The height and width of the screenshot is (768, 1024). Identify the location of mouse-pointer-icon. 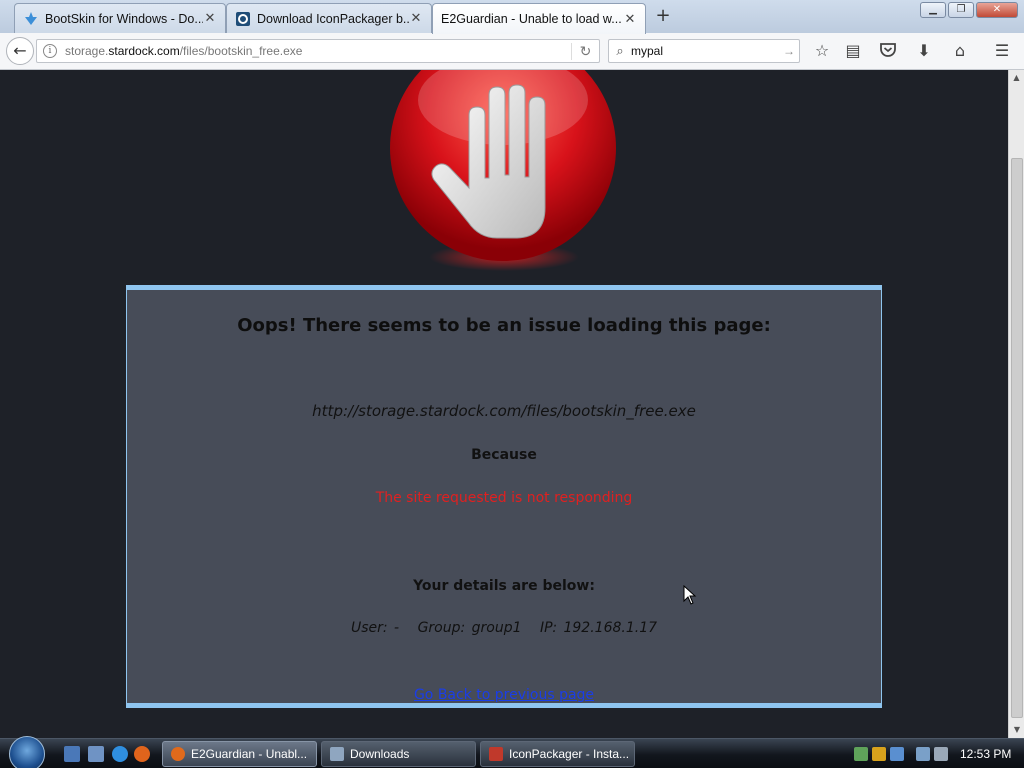
(690, 595).